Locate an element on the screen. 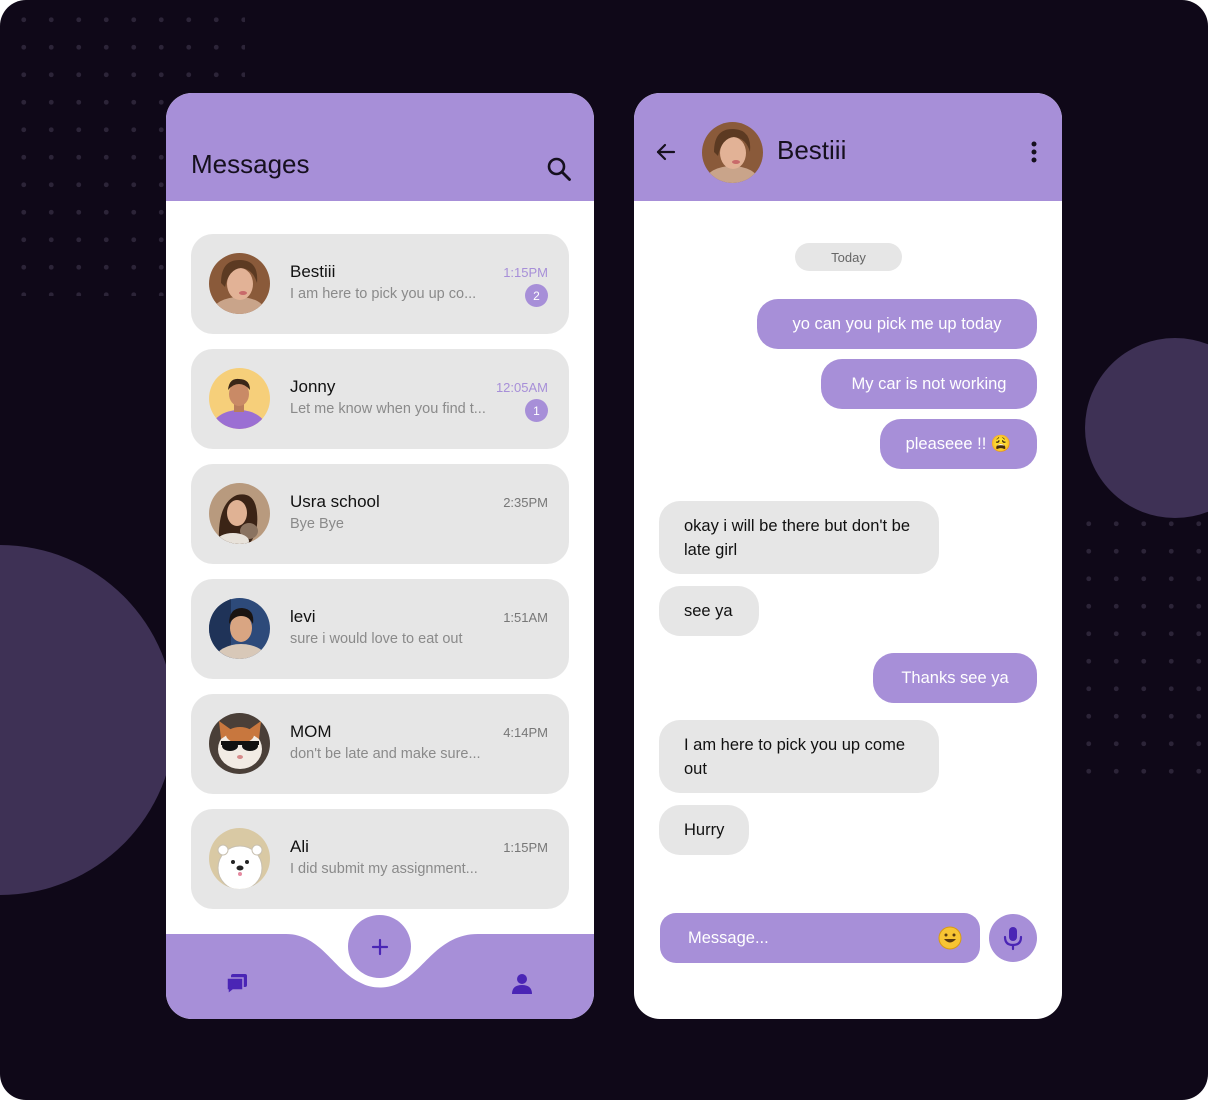 The image size is (1208, 1100). plus-icon is located at coordinates (379, 946).